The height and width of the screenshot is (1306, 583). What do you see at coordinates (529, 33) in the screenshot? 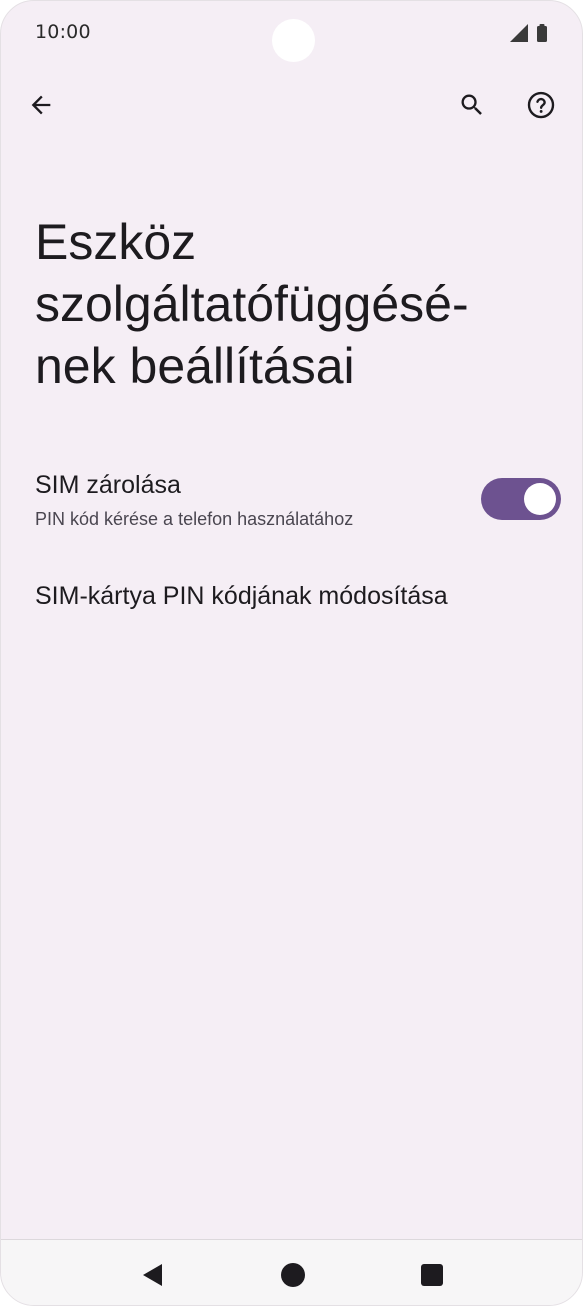
I see `status-icons` at bounding box center [529, 33].